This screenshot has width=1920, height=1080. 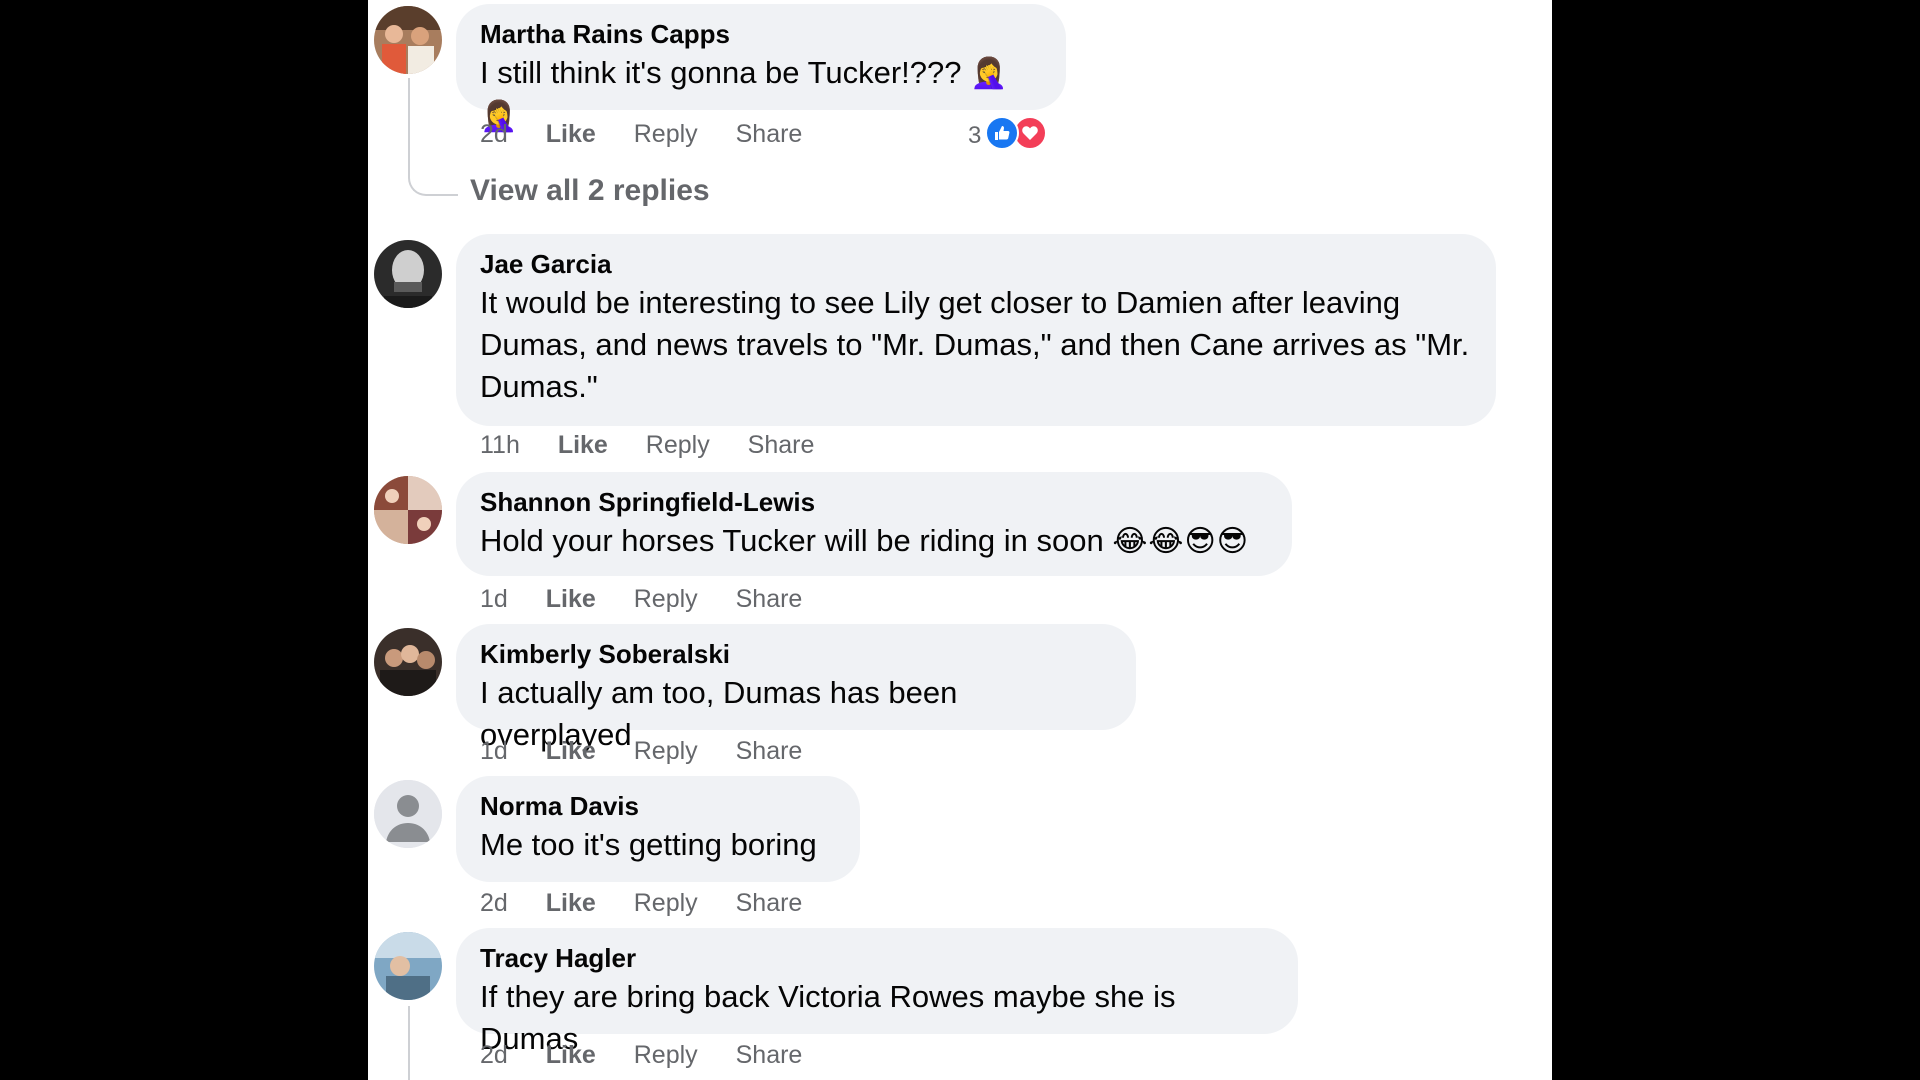 I want to click on reaction-count: 3, so click(x=975, y=135).